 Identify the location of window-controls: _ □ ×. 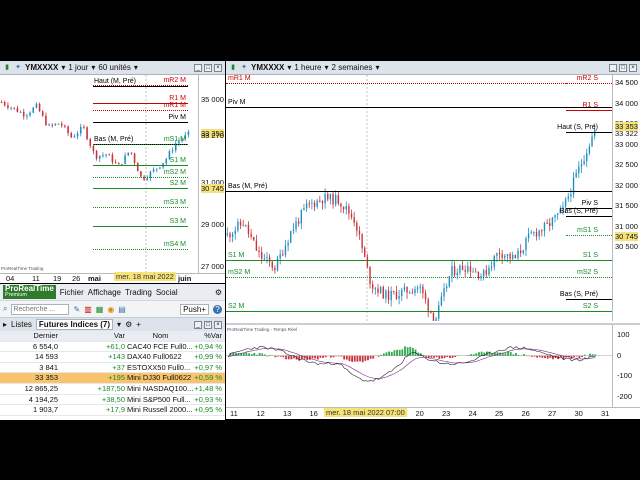
(208, 324).